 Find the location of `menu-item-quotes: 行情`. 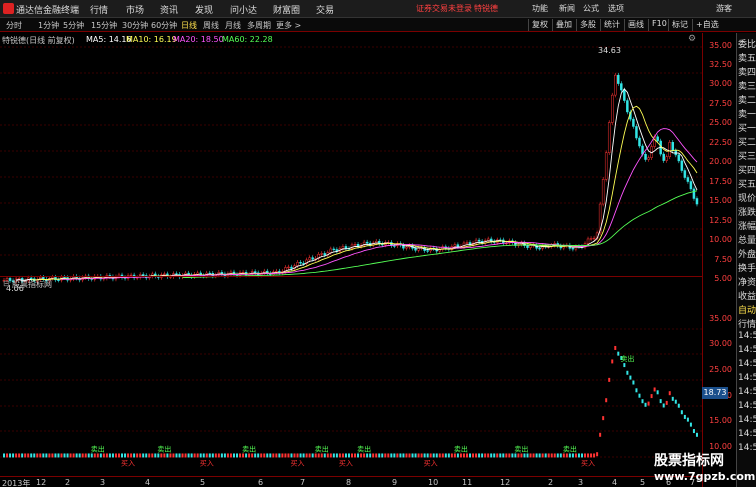

menu-item-quotes: 行情 is located at coordinates (99, 9).